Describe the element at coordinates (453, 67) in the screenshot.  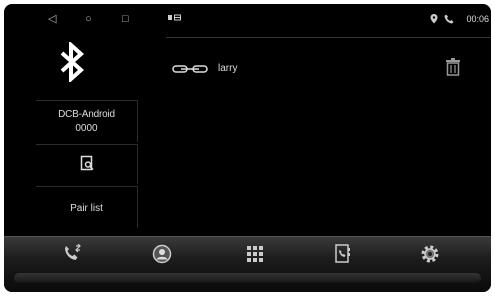
I see `trash-icon` at that location.